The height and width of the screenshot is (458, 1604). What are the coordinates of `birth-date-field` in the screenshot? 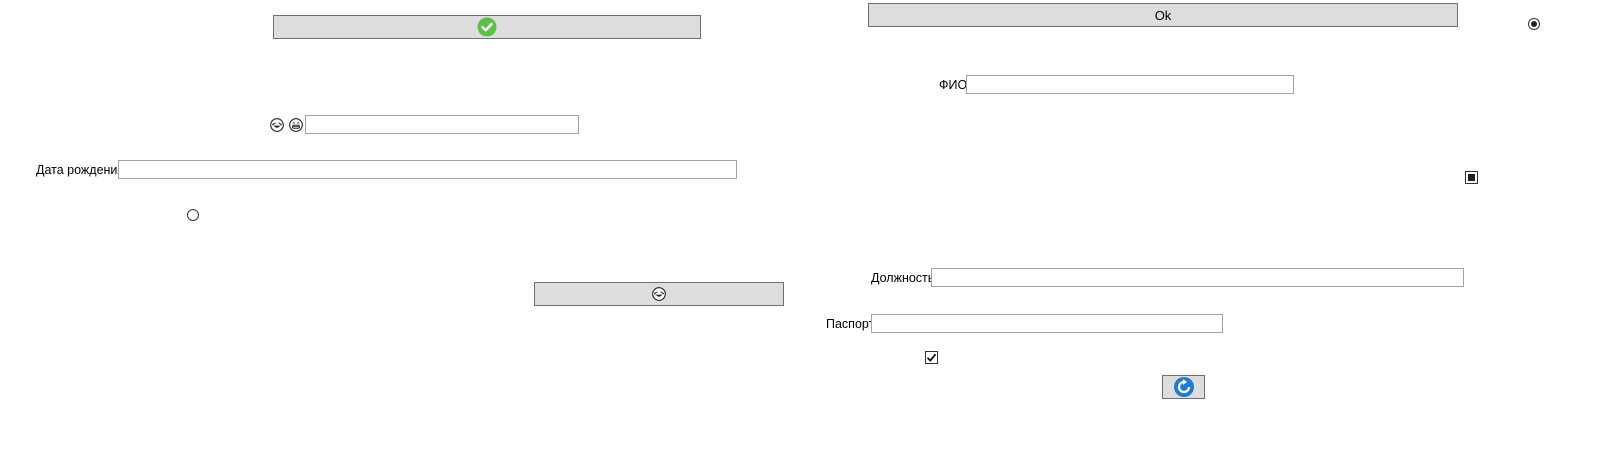 It's located at (427, 169).